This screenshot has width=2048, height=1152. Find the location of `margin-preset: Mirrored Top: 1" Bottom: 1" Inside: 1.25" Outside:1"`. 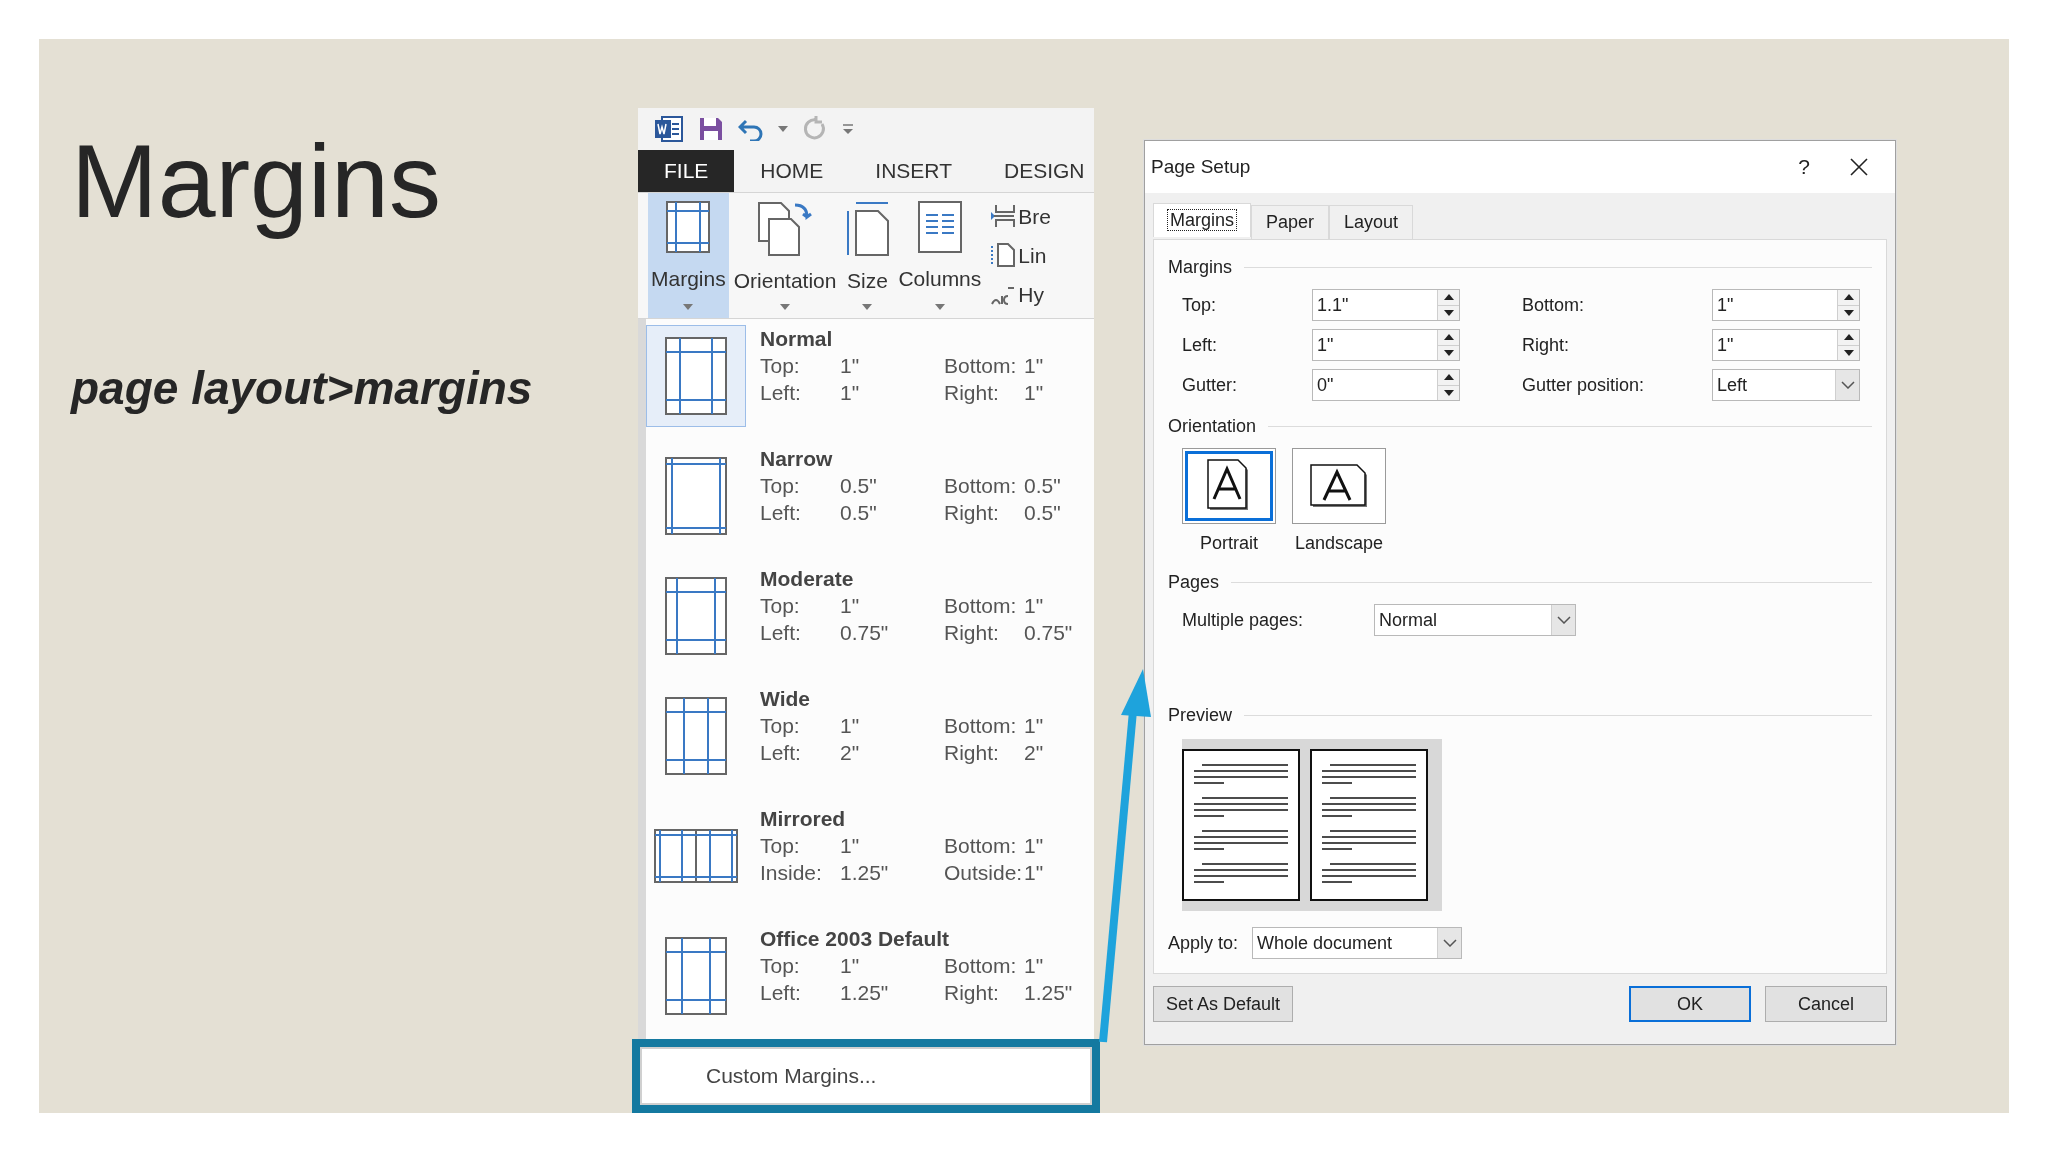

margin-preset: Mirrored Top: 1" Bottom: 1" Inside: 1.25" Outside:1" is located at coordinates (870, 859).